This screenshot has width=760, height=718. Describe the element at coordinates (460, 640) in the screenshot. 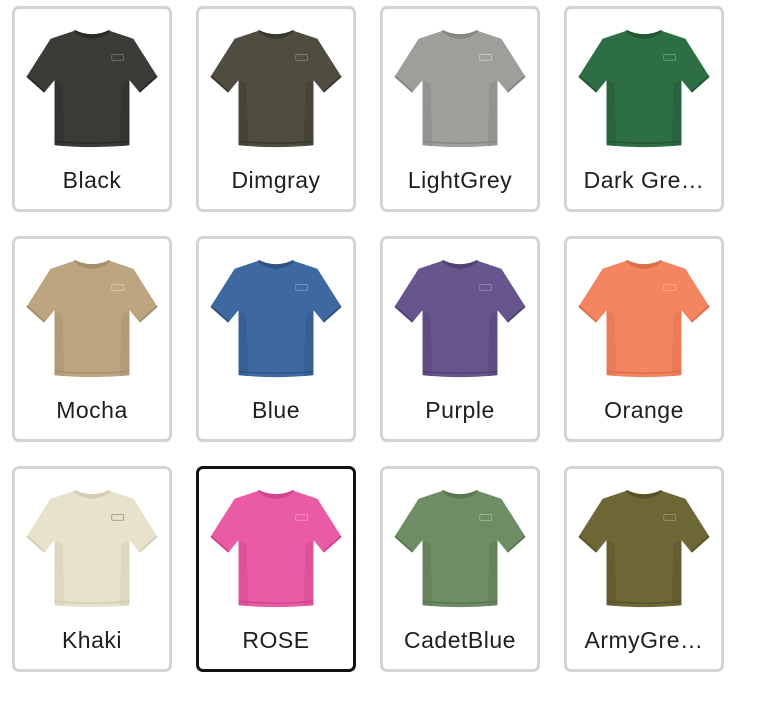

I see `swatch-label: CadetBlue` at that location.